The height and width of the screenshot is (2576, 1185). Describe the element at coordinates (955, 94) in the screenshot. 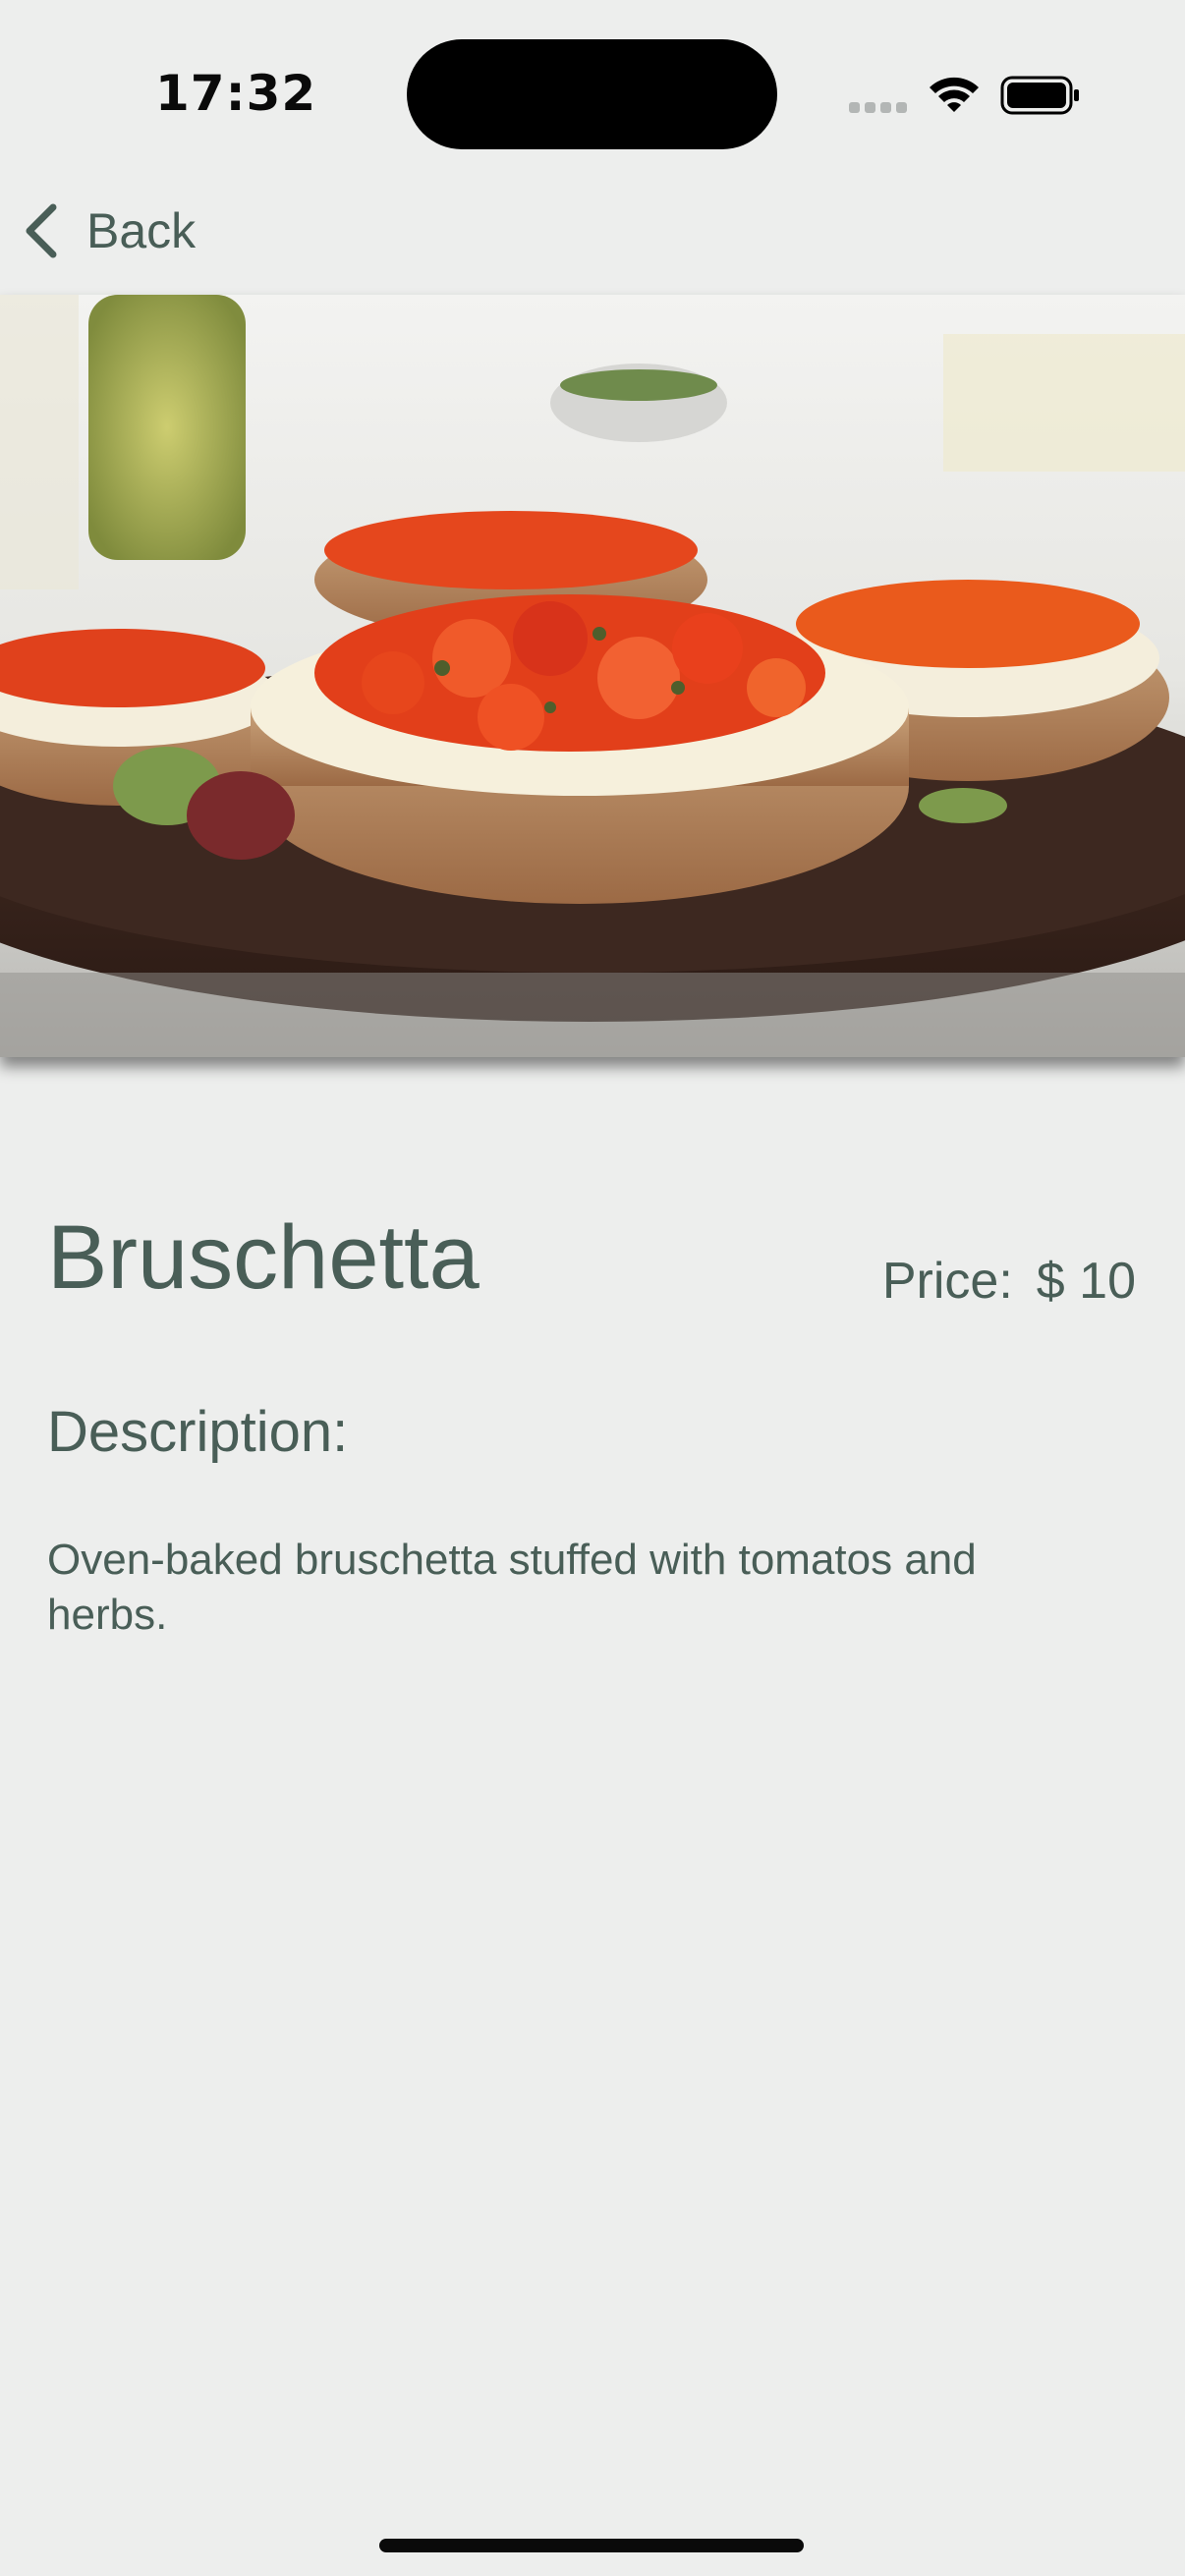

I see `wifi-icon` at that location.